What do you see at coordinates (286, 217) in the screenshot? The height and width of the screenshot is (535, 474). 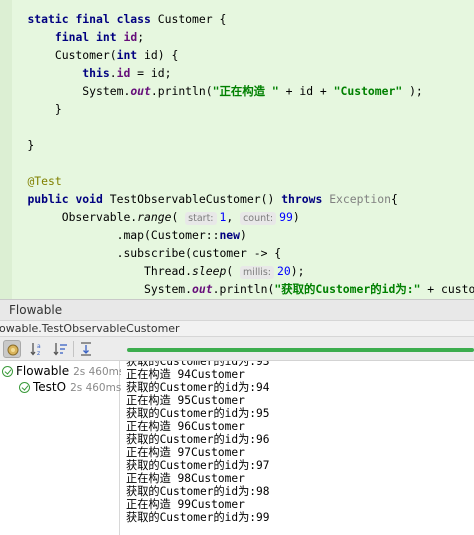 I see `code-token: 99` at bounding box center [286, 217].